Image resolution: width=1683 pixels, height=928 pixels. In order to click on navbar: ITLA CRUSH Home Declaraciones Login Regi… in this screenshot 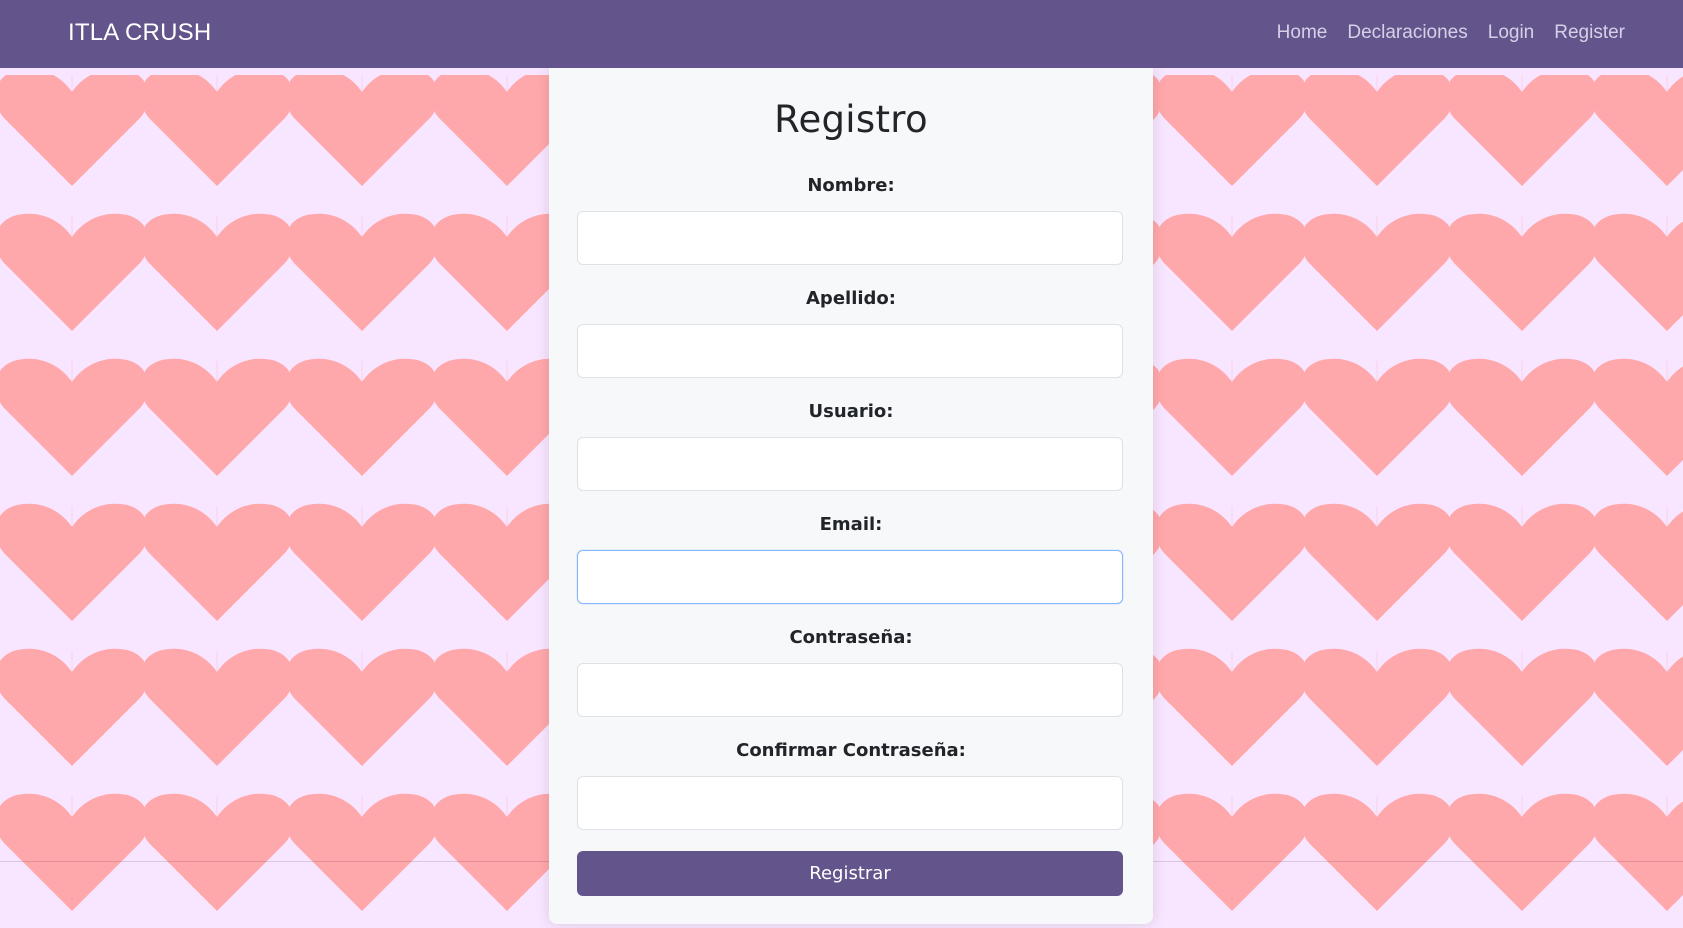, I will do `click(841, 34)`.